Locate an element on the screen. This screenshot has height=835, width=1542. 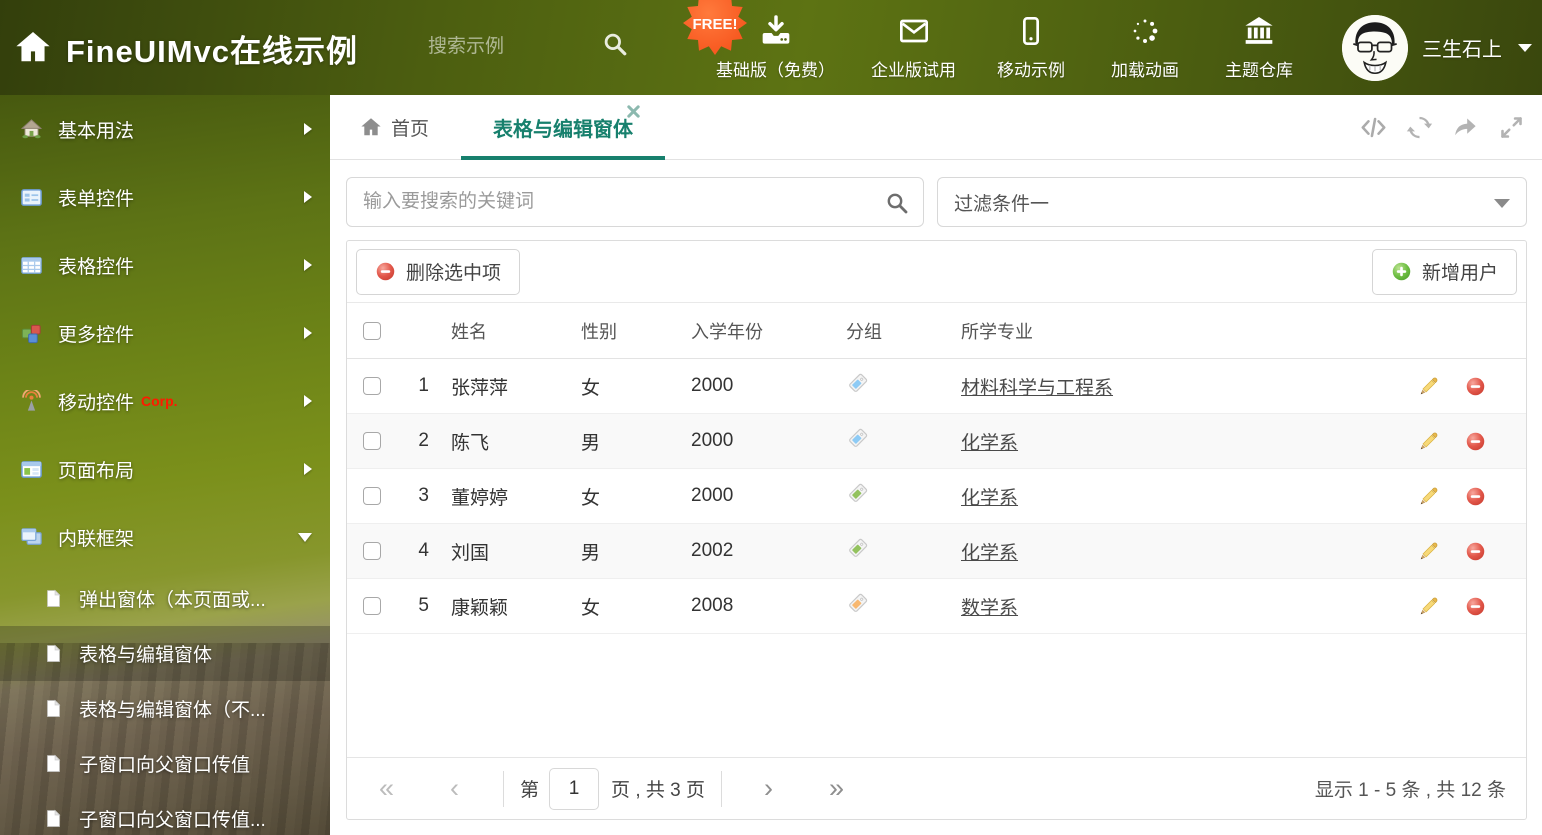
nav-loading-animation: 加载动画 is located at coordinates (1145, 48).